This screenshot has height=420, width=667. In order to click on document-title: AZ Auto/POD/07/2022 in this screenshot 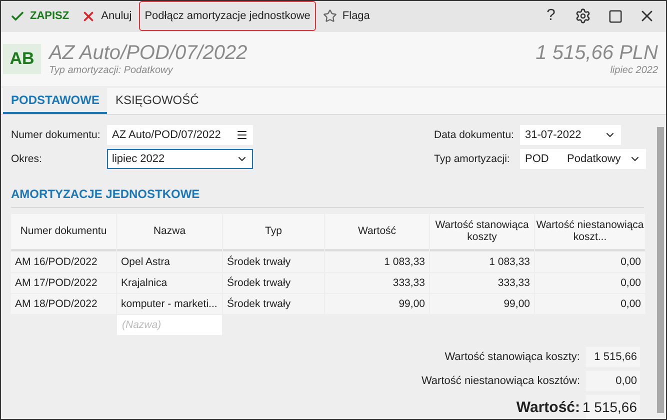, I will do `click(148, 53)`.